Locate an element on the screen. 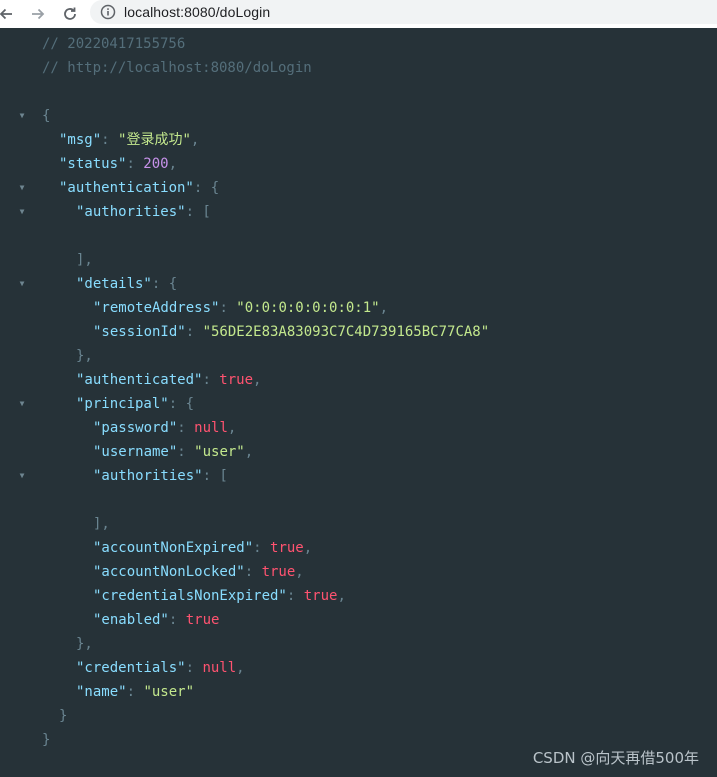 The image size is (717, 777). token-pn: ], is located at coordinates (101, 524).